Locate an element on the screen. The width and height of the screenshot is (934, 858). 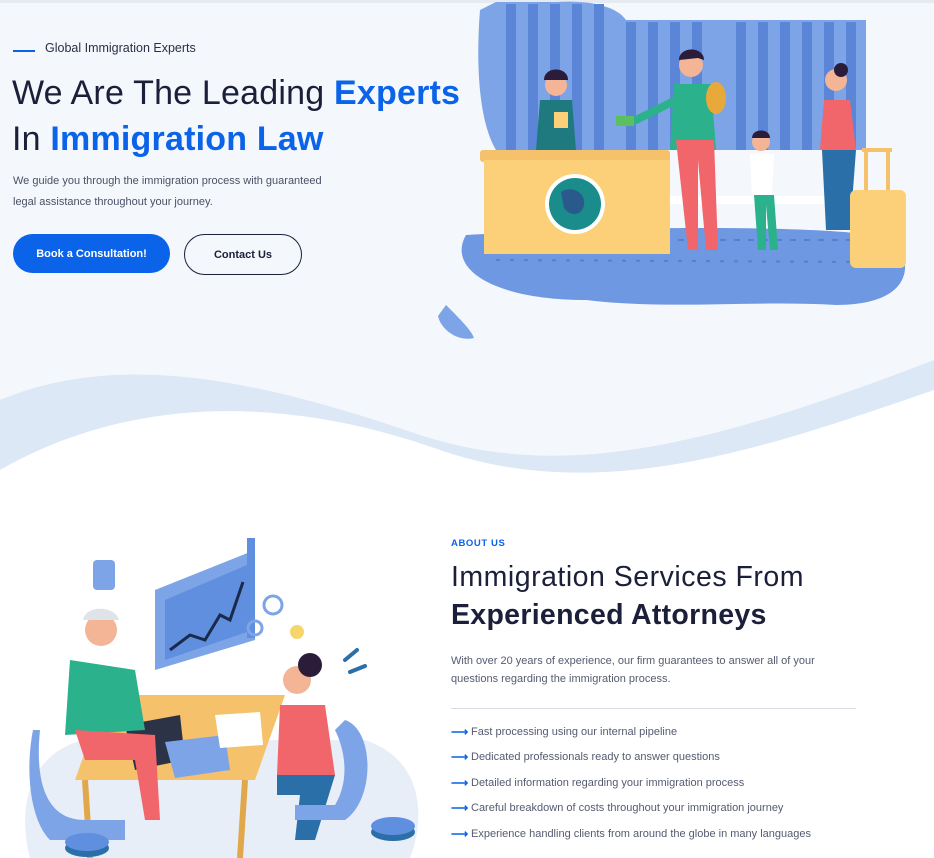
contact-us-button: Contact Us is located at coordinates (243, 254).